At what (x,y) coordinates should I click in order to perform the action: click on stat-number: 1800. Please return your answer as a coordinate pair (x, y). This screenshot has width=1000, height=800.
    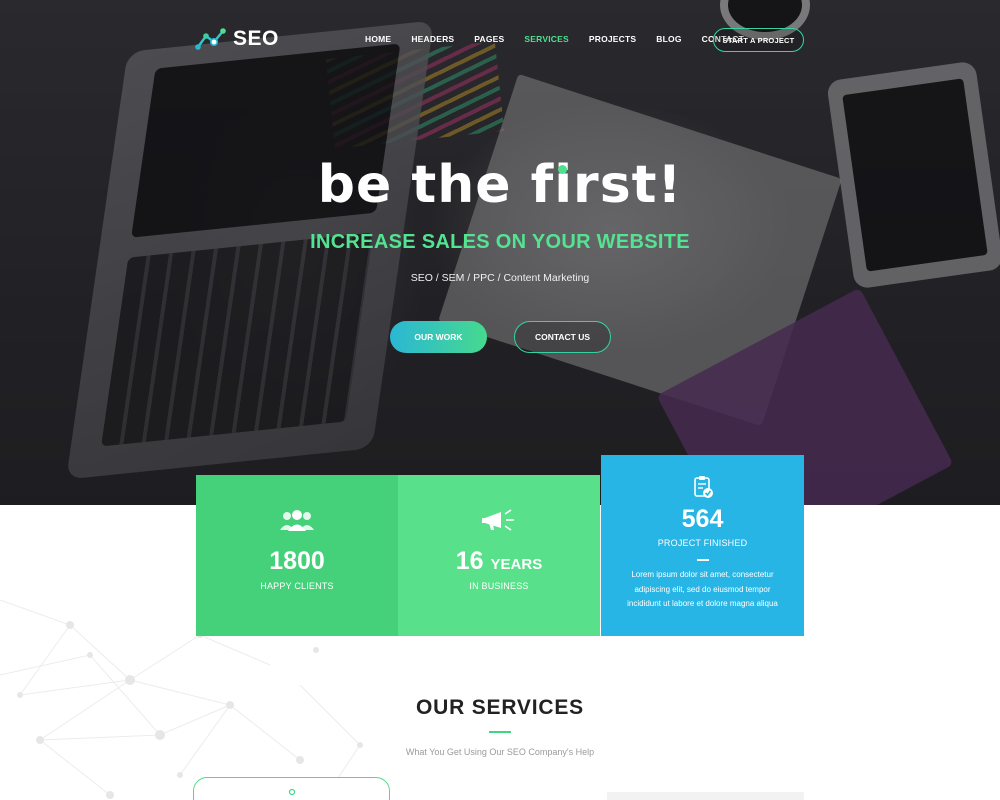
    Looking at the image, I should click on (297, 561).